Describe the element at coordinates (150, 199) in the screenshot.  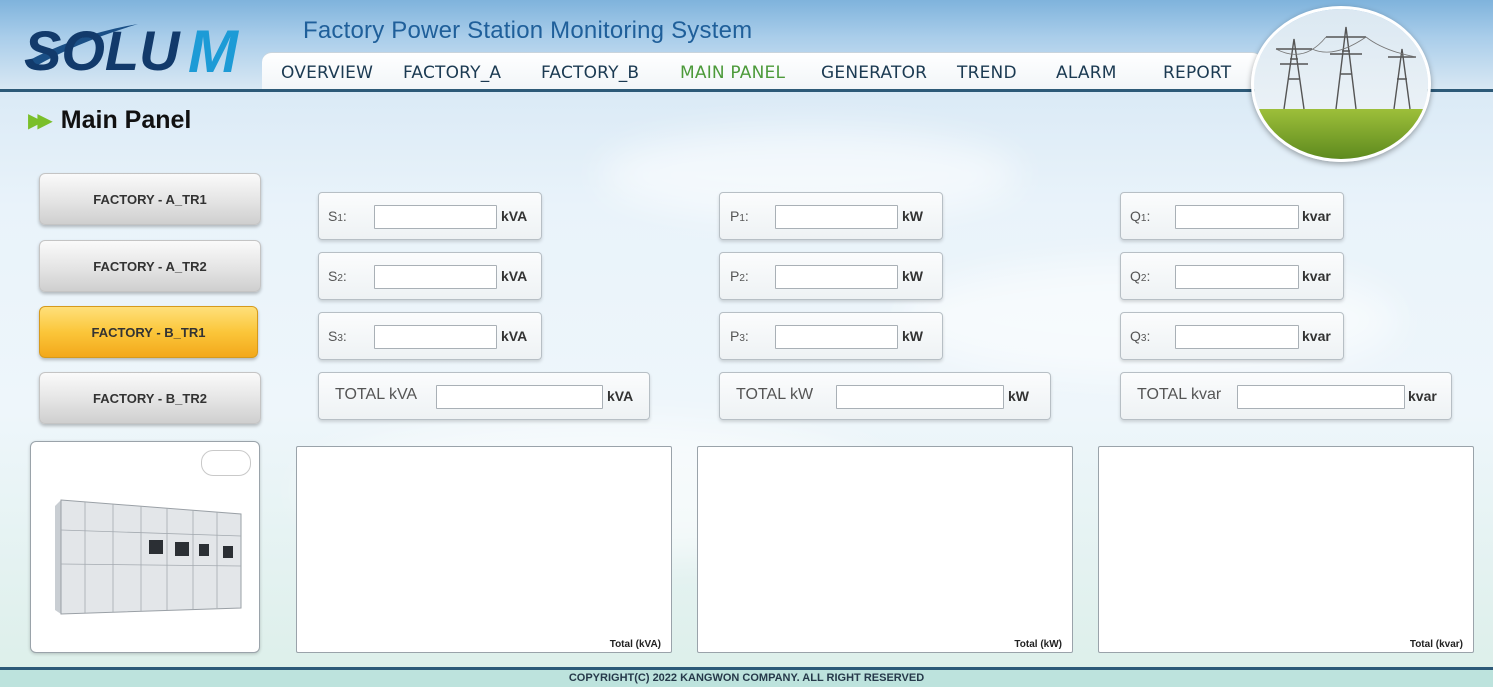
I see `factory-a-tr1-button: FACTORY - A_TR1` at that location.